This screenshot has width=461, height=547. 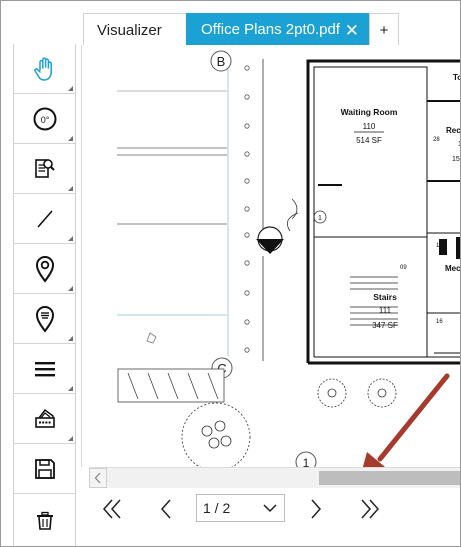 I want to click on rotate-icon: 0°, so click(x=44, y=118).